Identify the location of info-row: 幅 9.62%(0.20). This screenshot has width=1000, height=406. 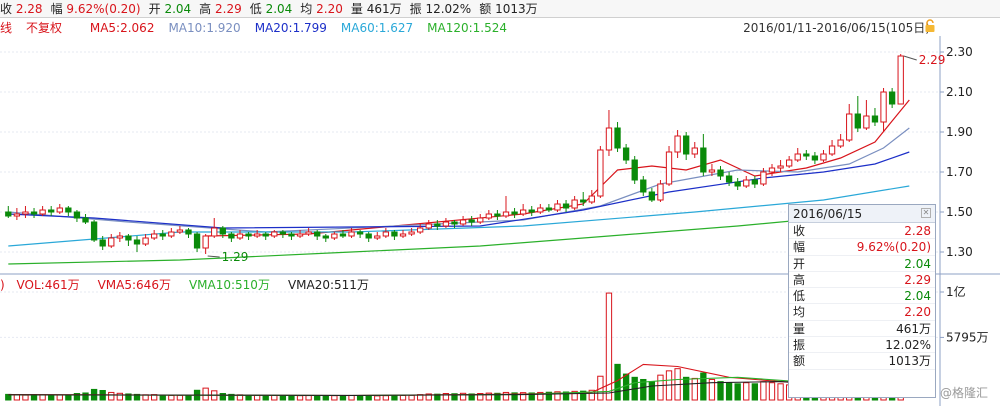
(862, 247).